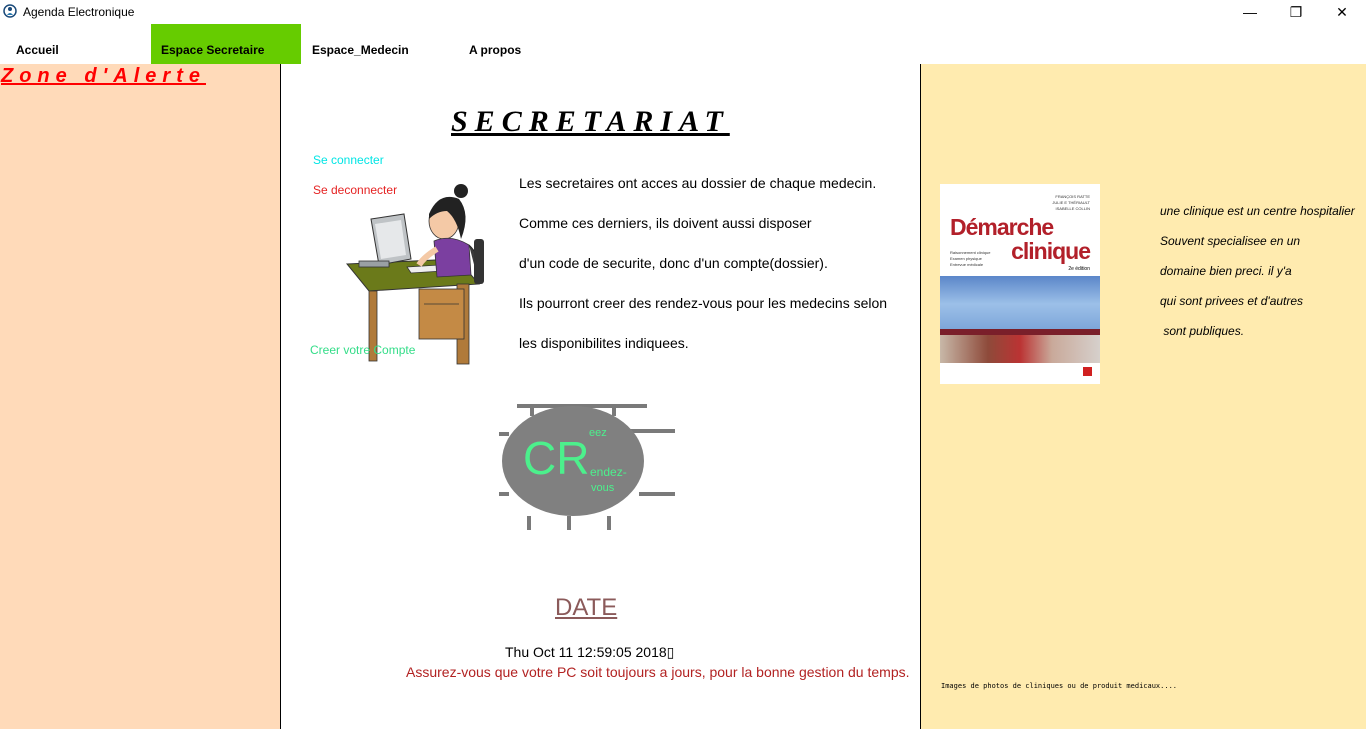  Describe the element at coordinates (1087, 371) in the screenshot. I see `publisher-logo` at that location.